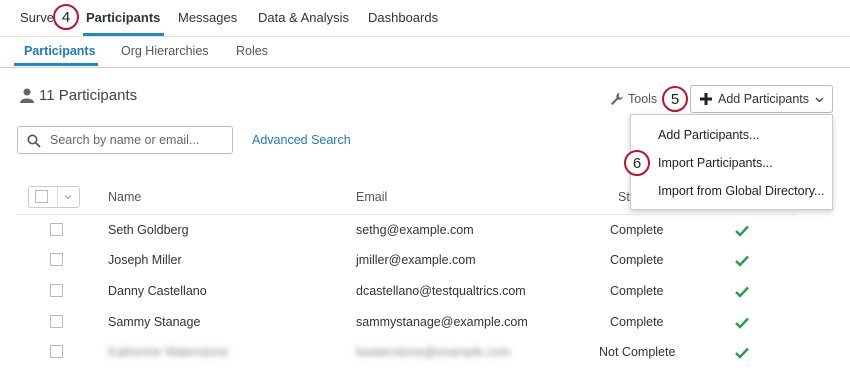 The height and width of the screenshot is (370, 850). I want to click on callout-5: 5, so click(675, 99).